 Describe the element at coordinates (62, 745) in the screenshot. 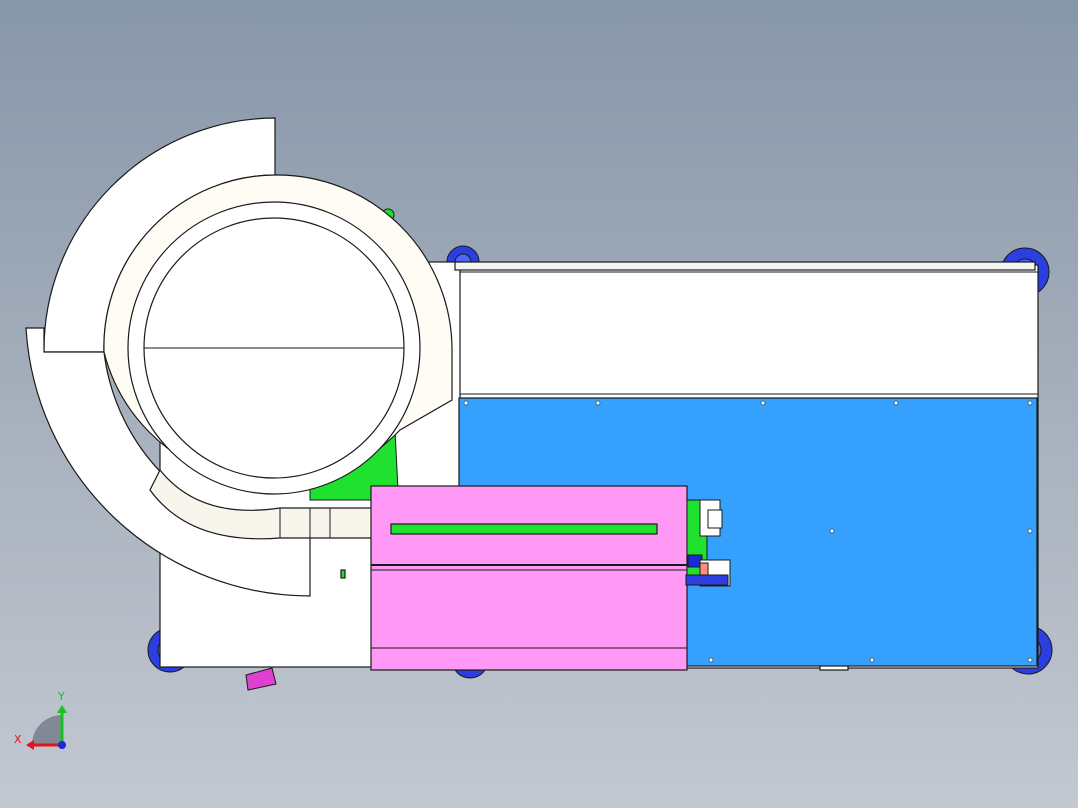

I see `z-axis-dot` at that location.